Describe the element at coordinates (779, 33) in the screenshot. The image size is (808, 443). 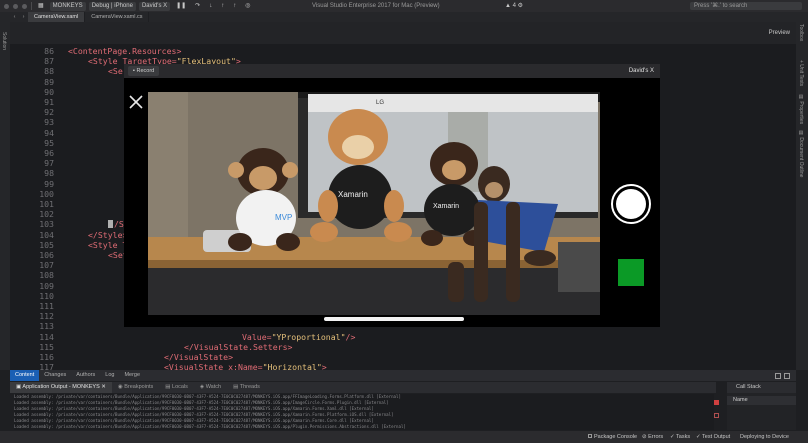
I see `preview-button: Preview` at that location.